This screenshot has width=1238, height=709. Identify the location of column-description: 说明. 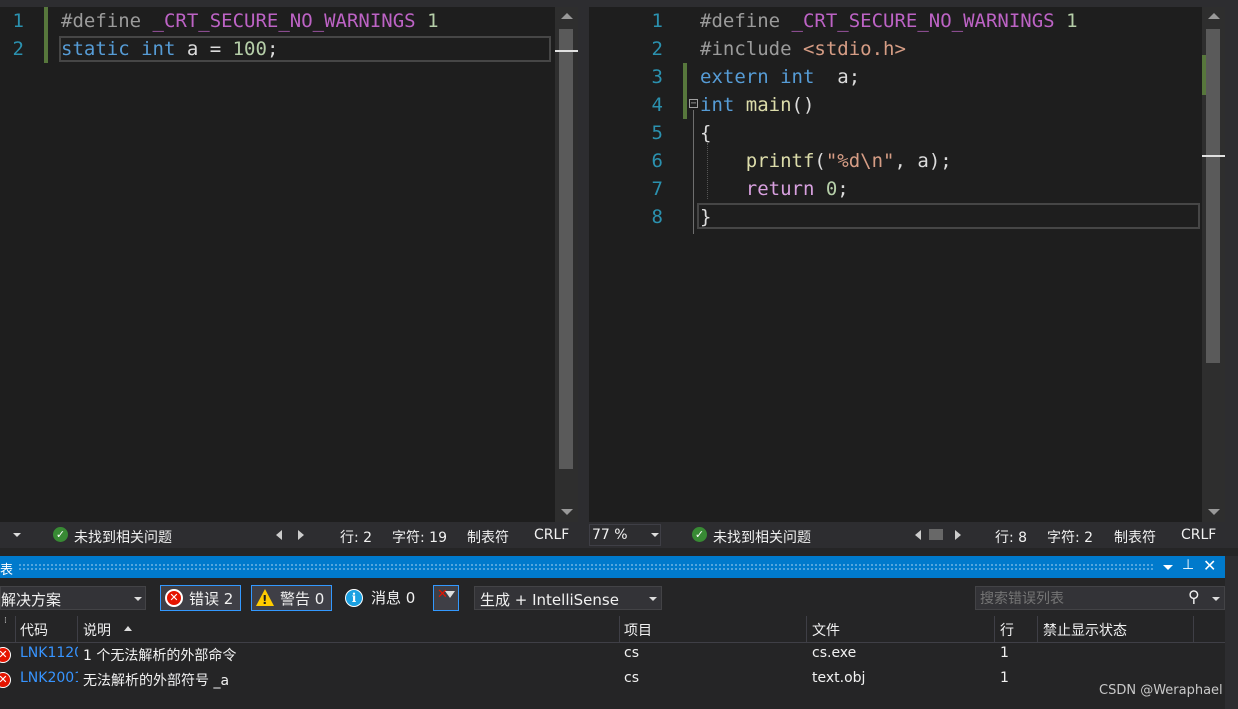
(97, 630).